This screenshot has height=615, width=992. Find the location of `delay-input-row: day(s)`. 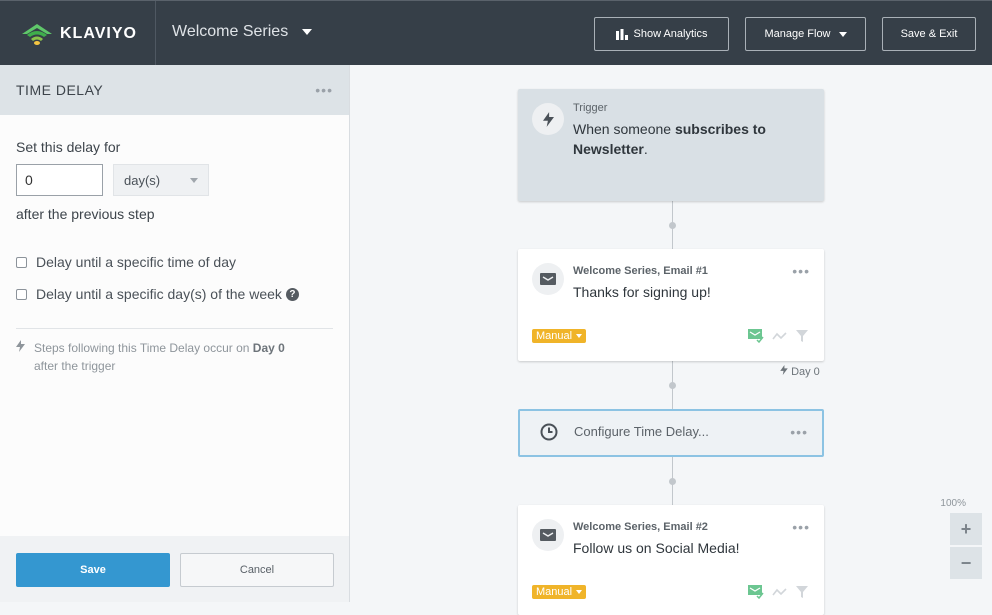

delay-input-row: day(s) is located at coordinates (174, 180).